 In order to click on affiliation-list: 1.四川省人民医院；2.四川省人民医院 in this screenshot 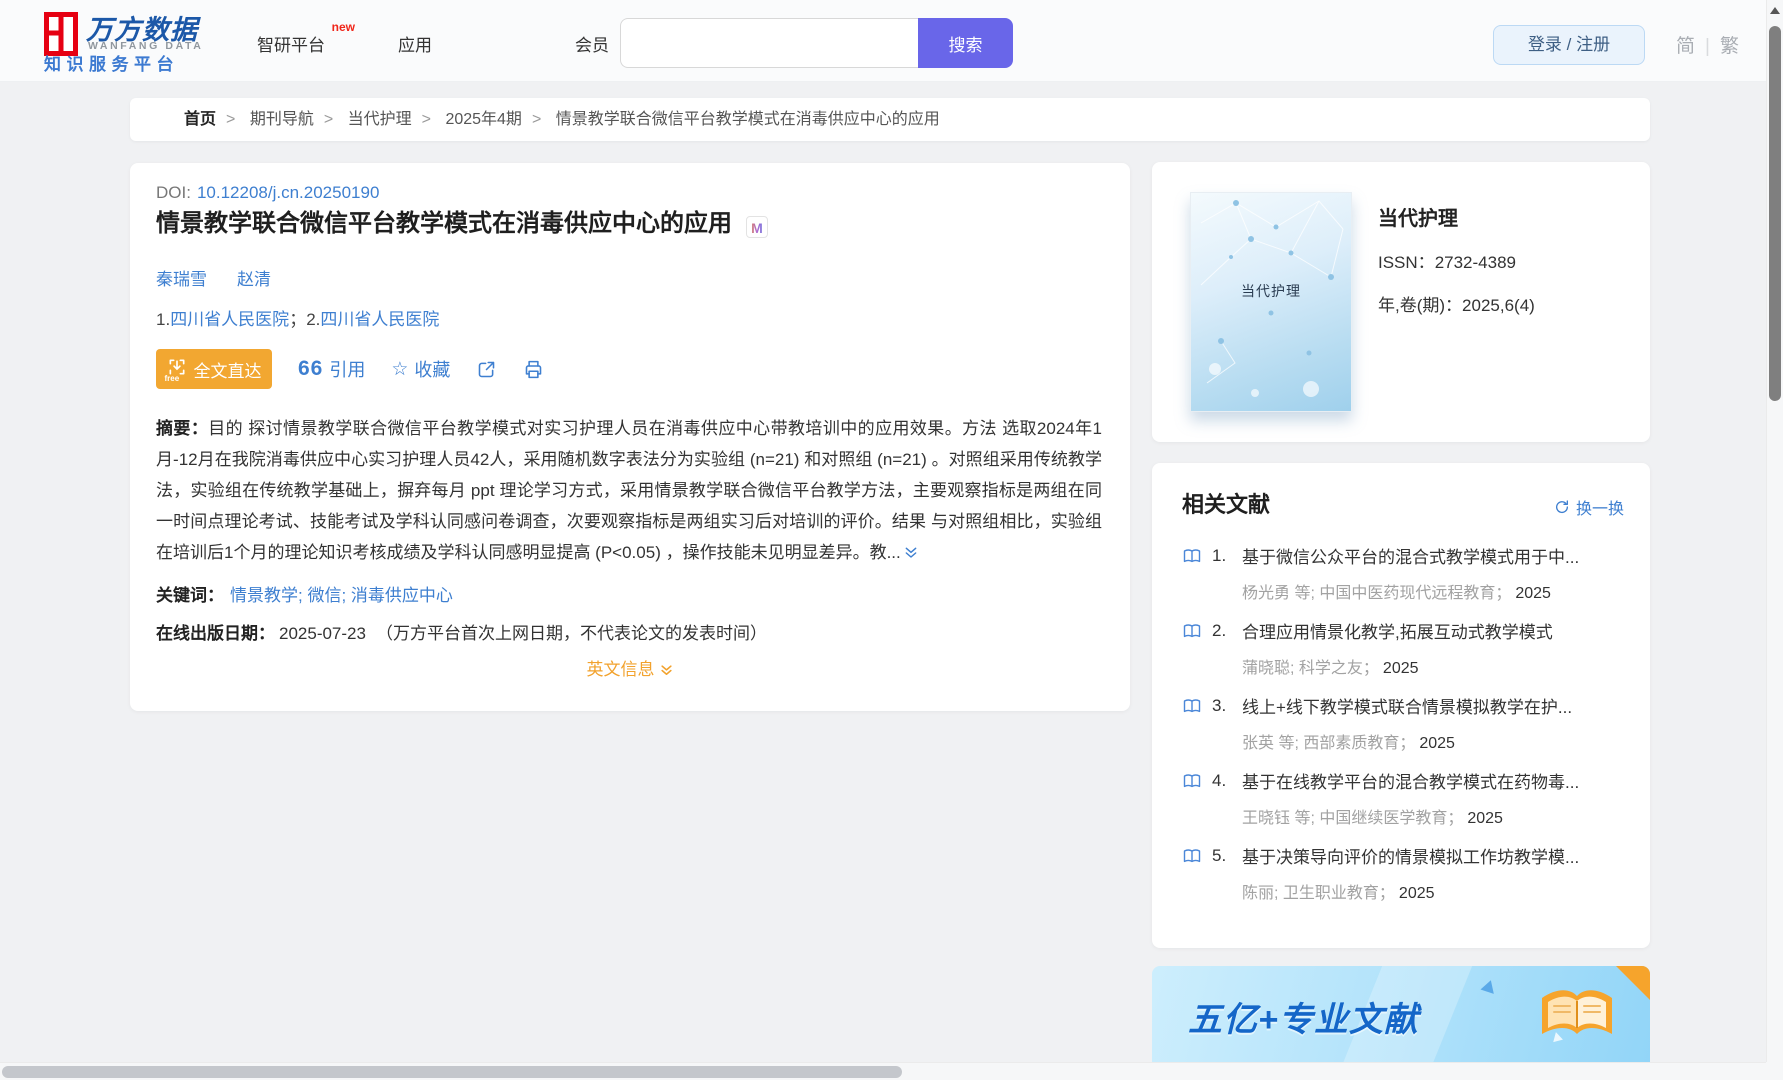, I will do `click(298, 319)`.